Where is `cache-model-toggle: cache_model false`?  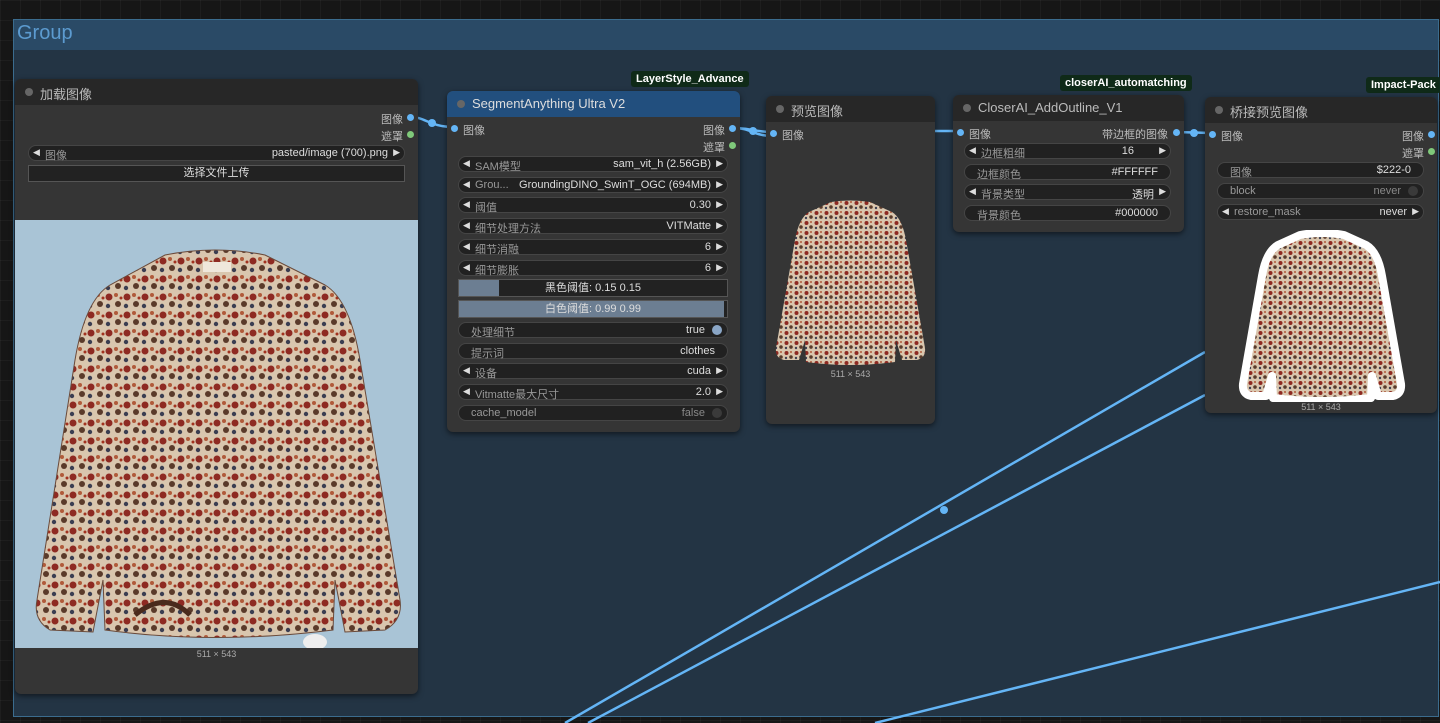 cache-model-toggle: cache_model false is located at coordinates (593, 413).